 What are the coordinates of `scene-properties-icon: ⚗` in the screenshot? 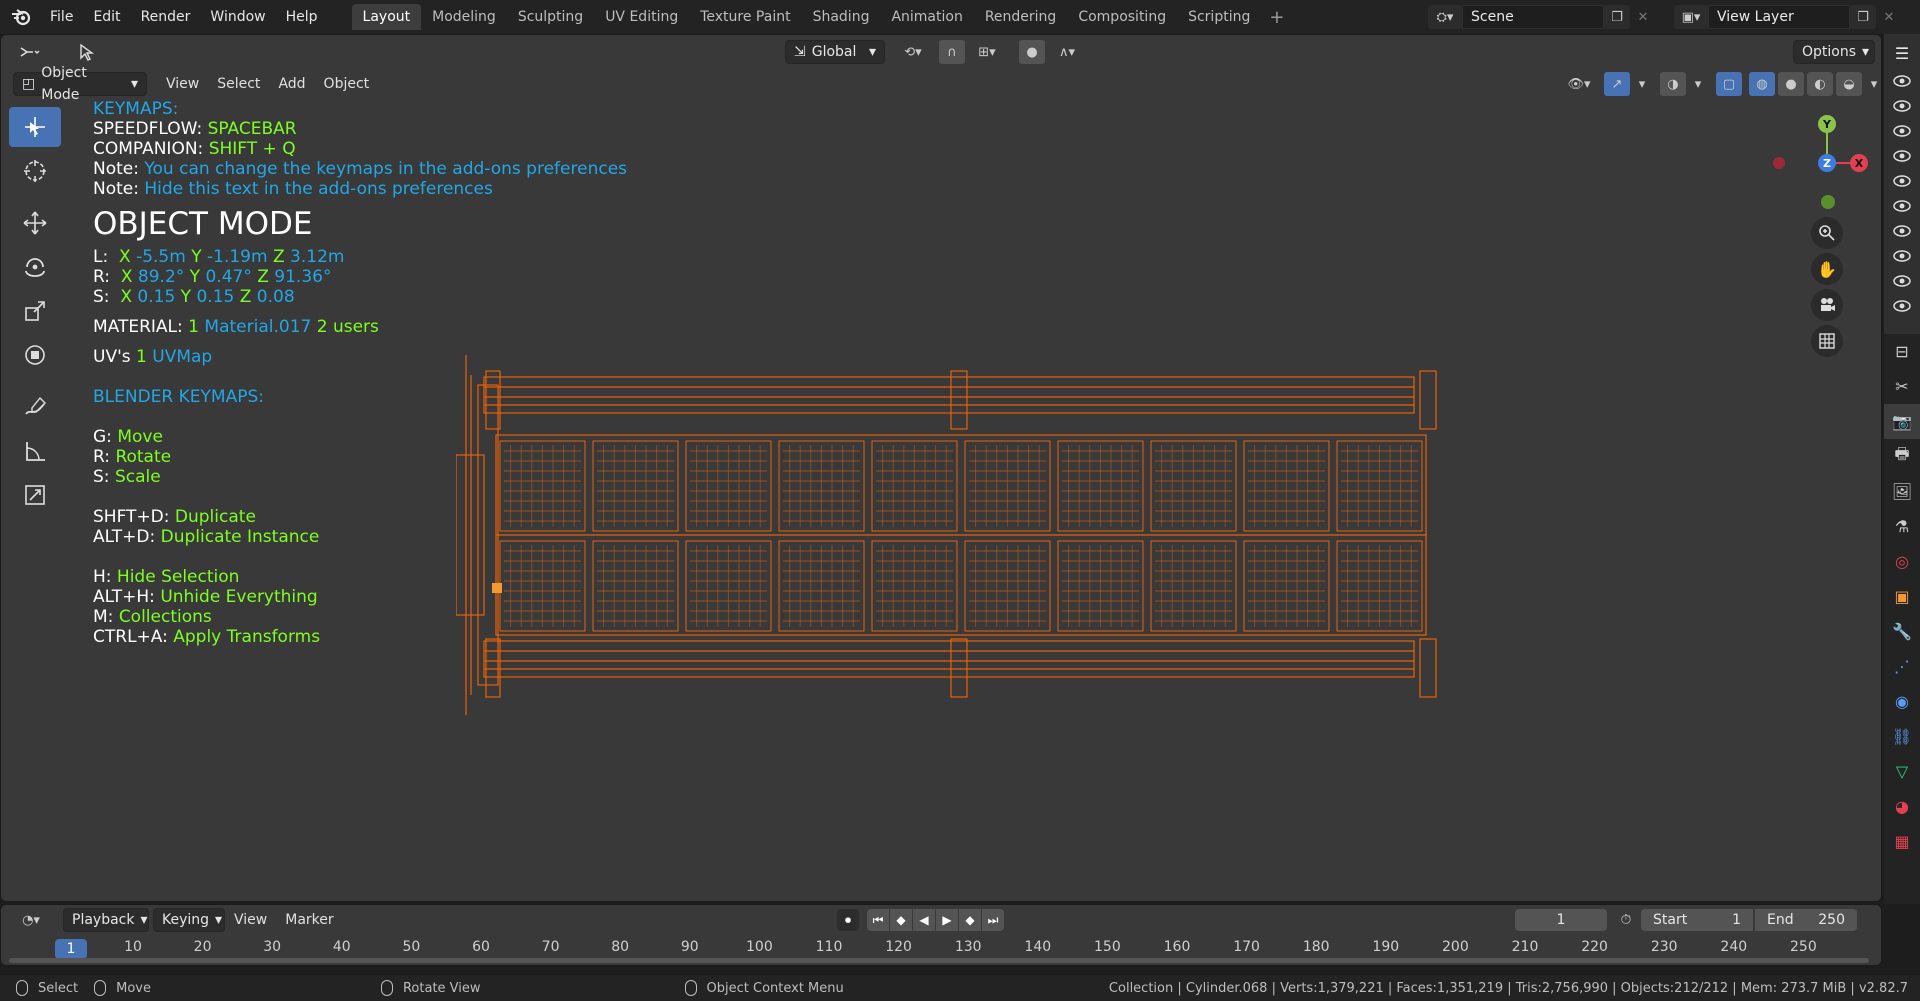 It's located at (1902, 526).